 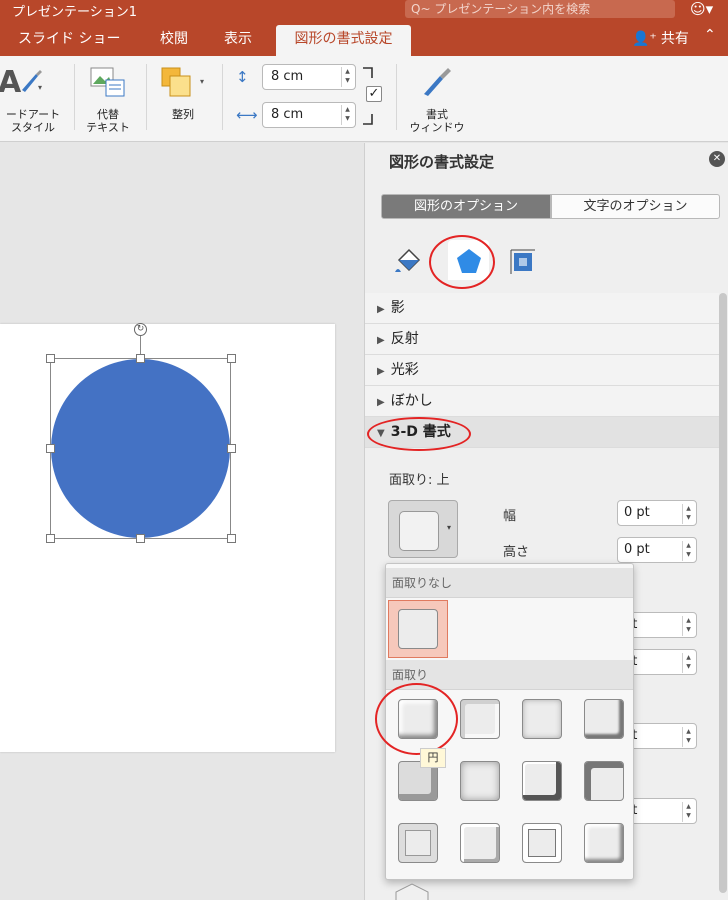 I want to click on width-stepper: ▲ ▼, so click(x=347, y=115).